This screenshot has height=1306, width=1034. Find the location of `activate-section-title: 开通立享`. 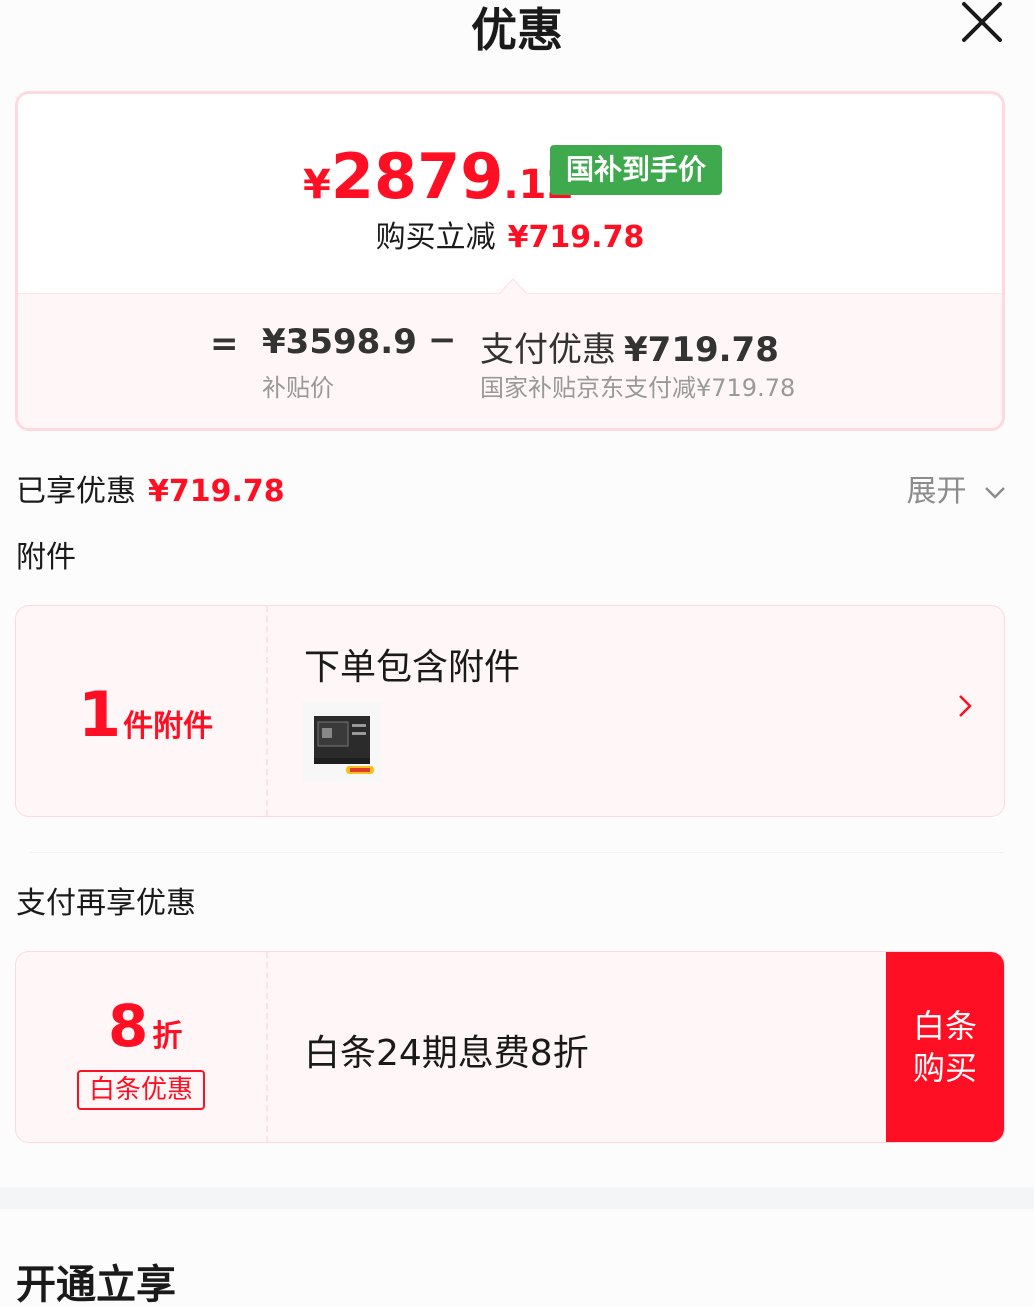

activate-section-title: 开通立享 is located at coordinates (96, 1284).